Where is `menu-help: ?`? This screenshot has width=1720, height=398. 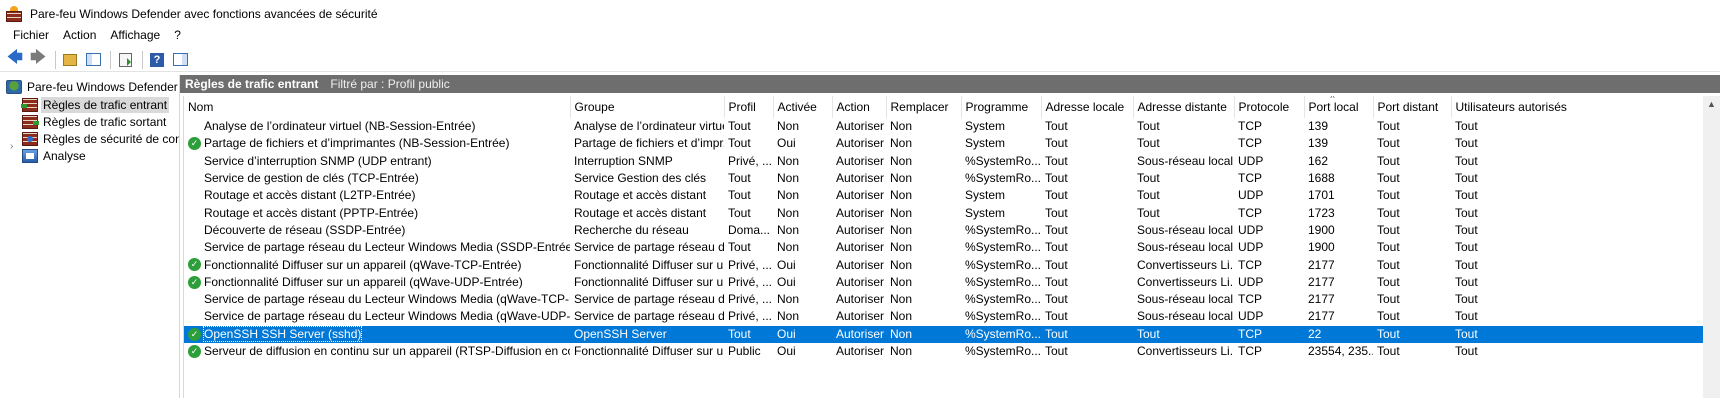
menu-help: ? is located at coordinates (177, 35).